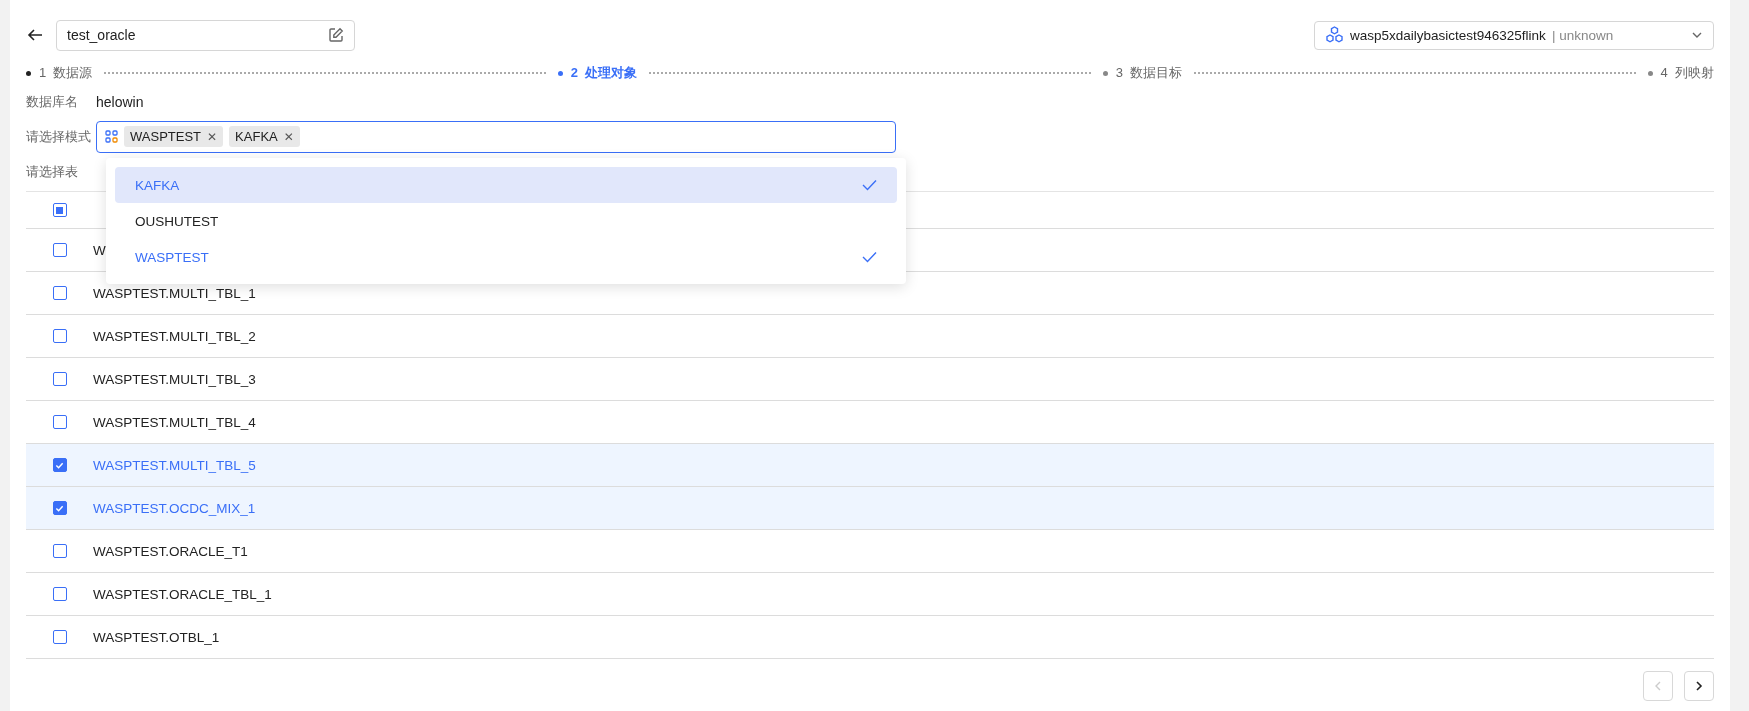 The image size is (1749, 711). What do you see at coordinates (166, 136) in the screenshot?
I see `tag-label: WASPTEST` at bounding box center [166, 136].